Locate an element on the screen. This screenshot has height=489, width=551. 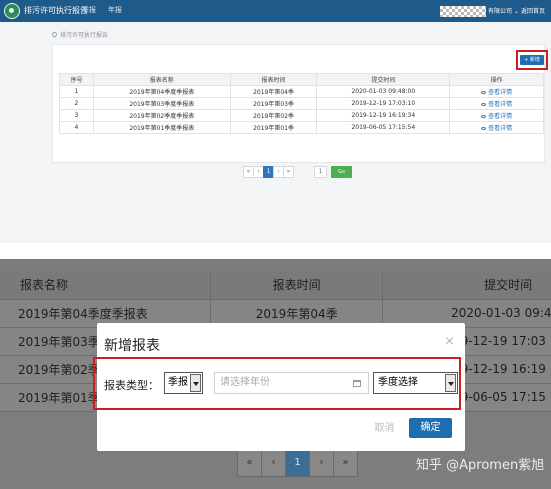
nav-annual: 年报 is located at coordinates (115, 10).